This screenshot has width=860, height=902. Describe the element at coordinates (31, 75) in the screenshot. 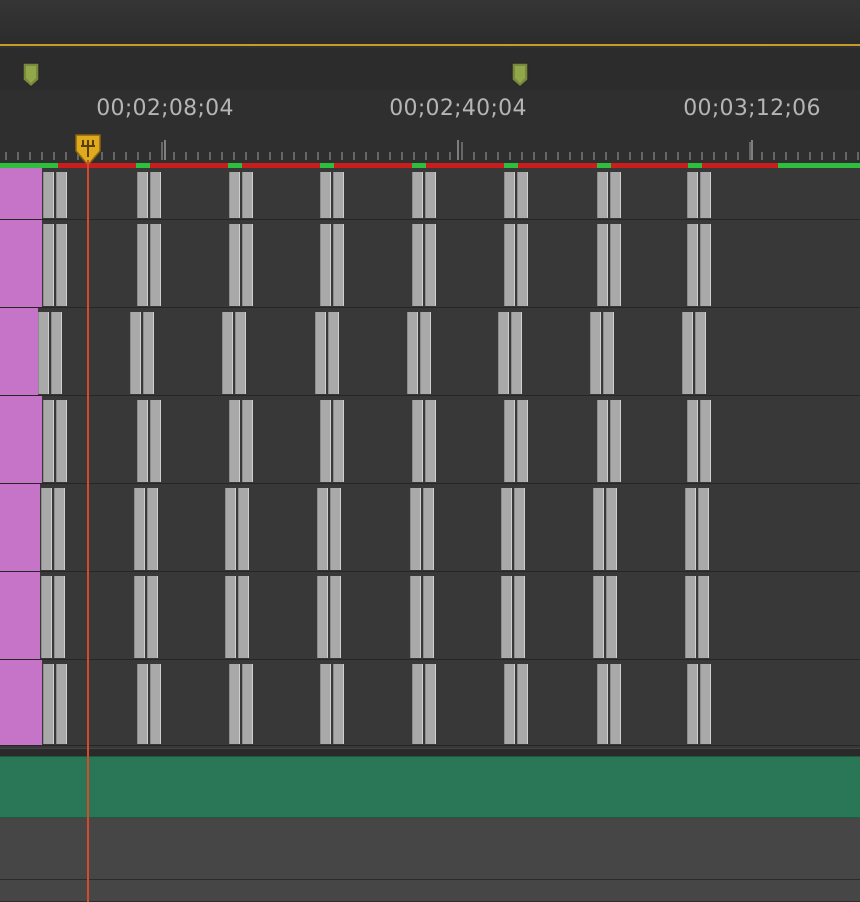

I see `zoom-handle-left` at that location.